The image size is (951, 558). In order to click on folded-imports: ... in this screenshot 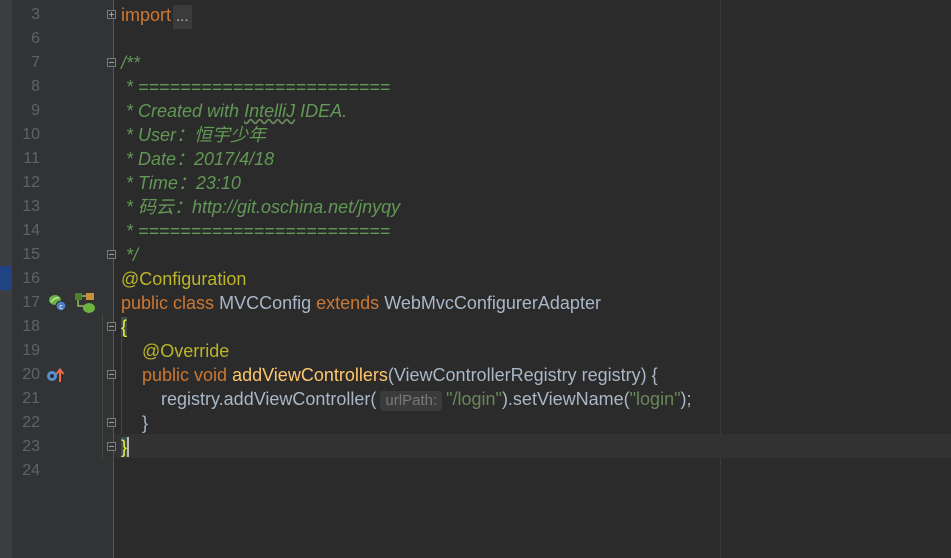, I will do `click(182, 17)`.